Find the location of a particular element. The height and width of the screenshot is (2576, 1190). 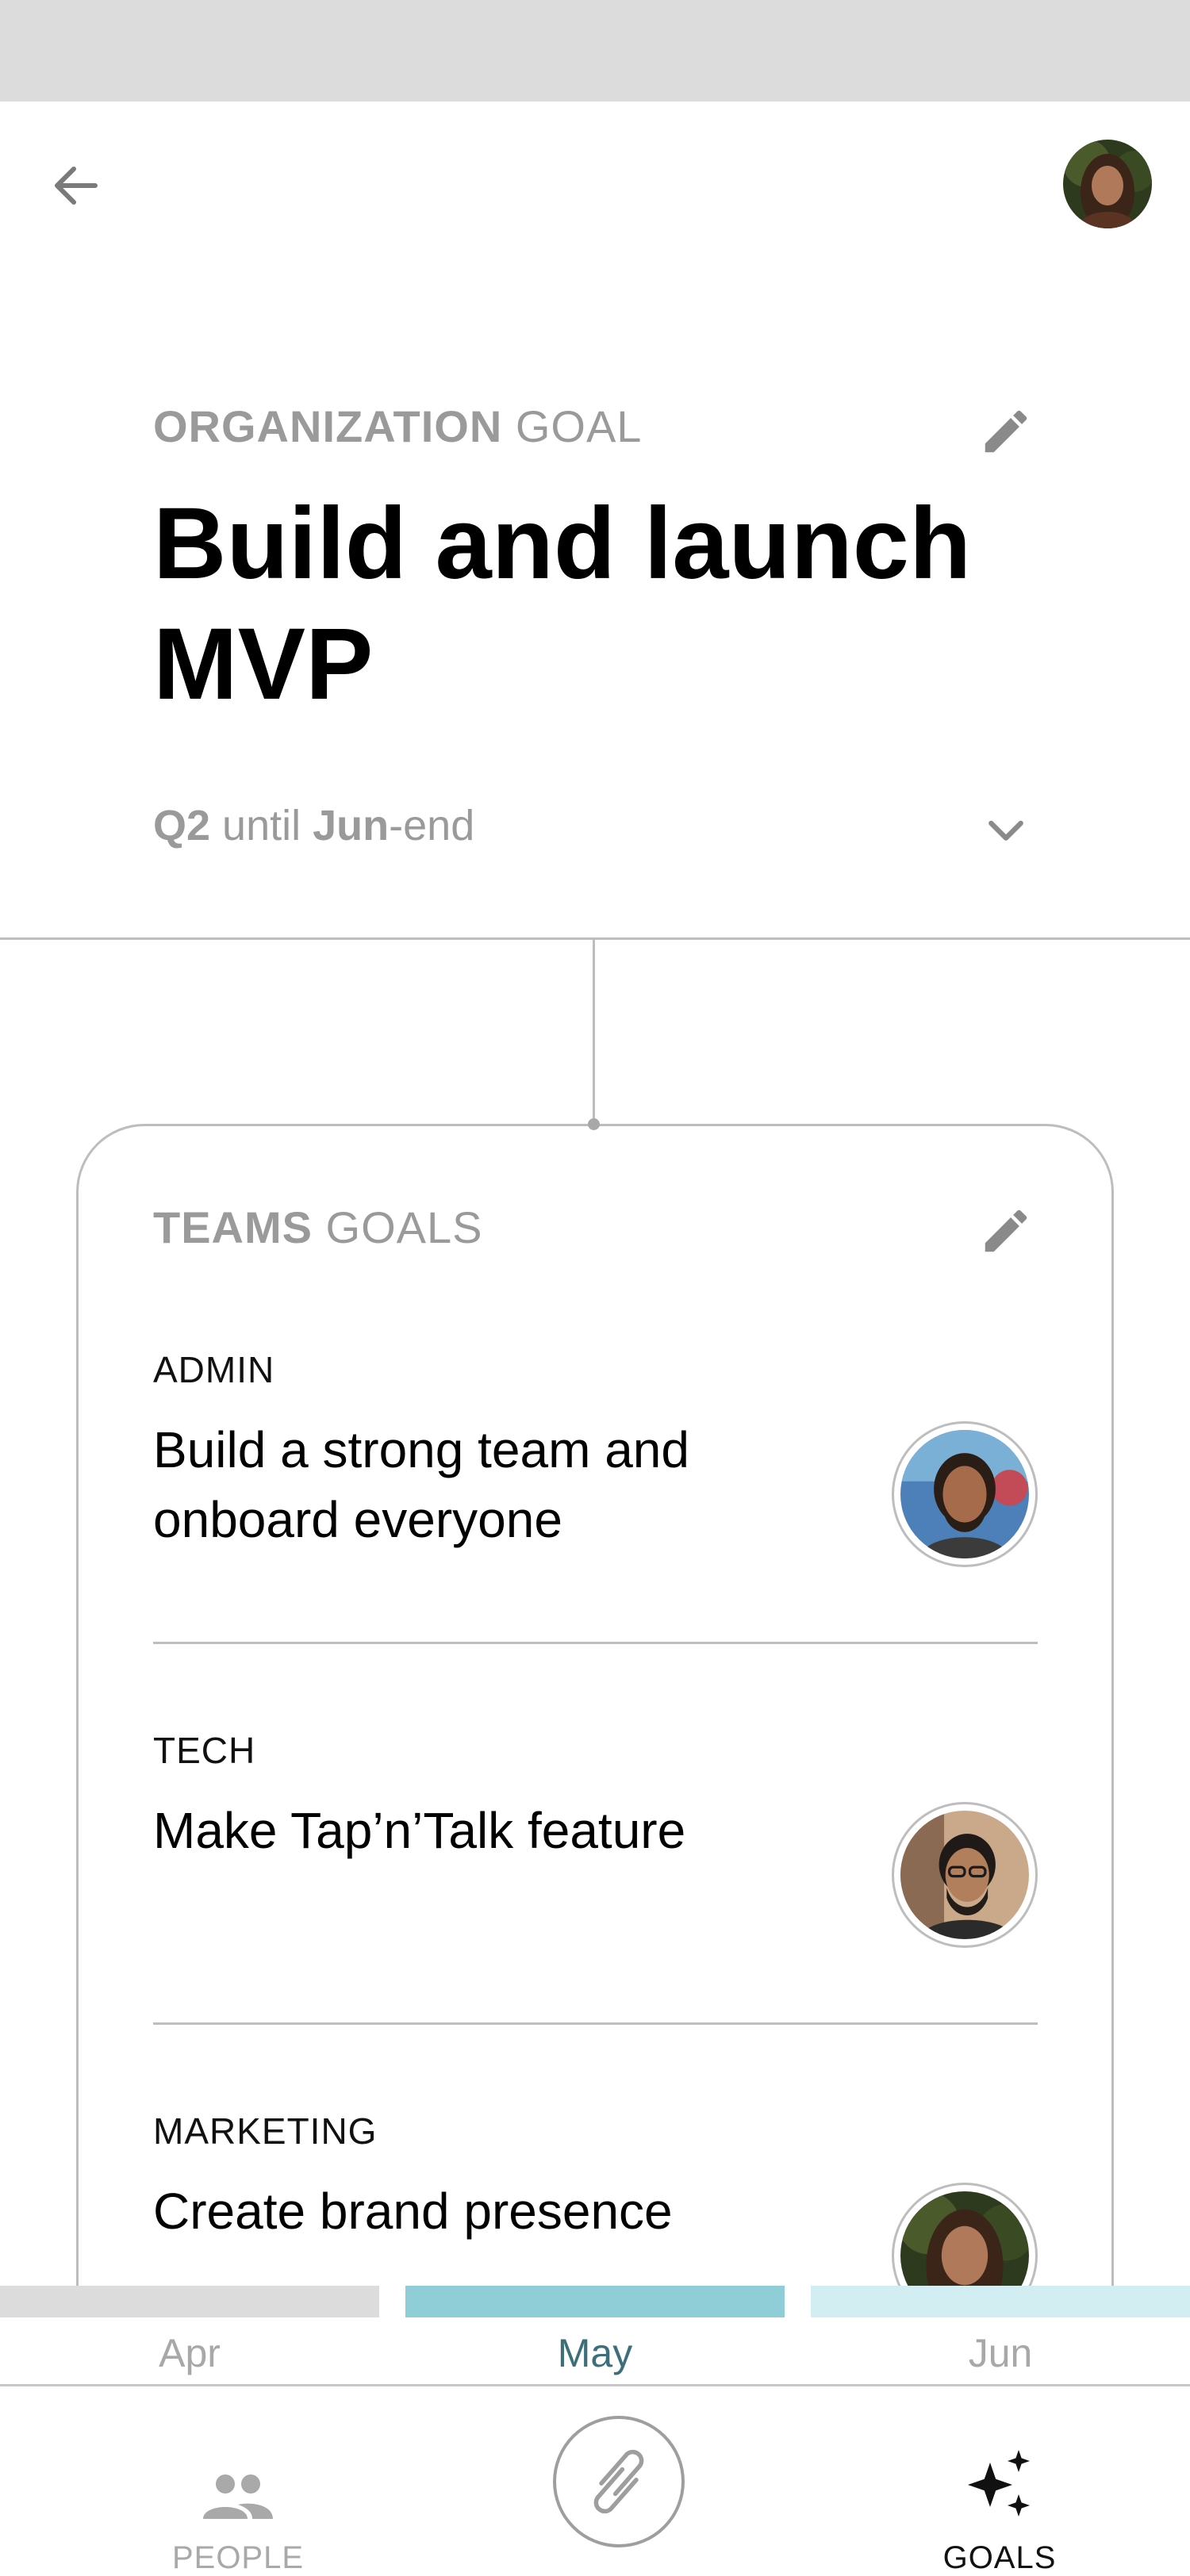

team-name: MARKETING is located at coordinates (265, 2131).